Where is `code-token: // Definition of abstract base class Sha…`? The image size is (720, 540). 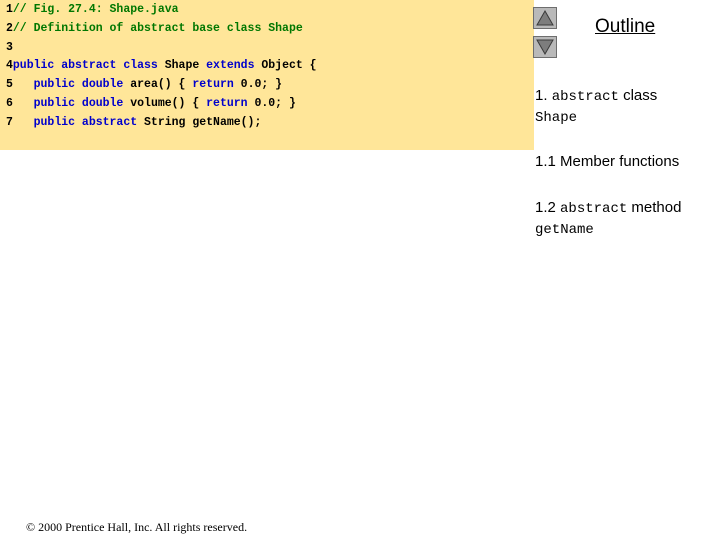
code-token: // Definition of abstract base class Sha… is located at coordinates (157, 28).